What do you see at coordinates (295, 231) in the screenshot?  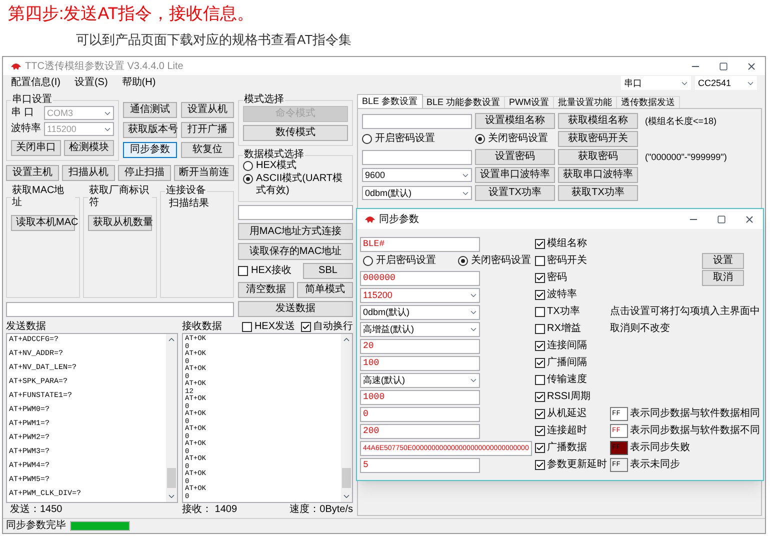 I see `mac-button: 用MAC地址方式连接` at bounding box center [295, 231].